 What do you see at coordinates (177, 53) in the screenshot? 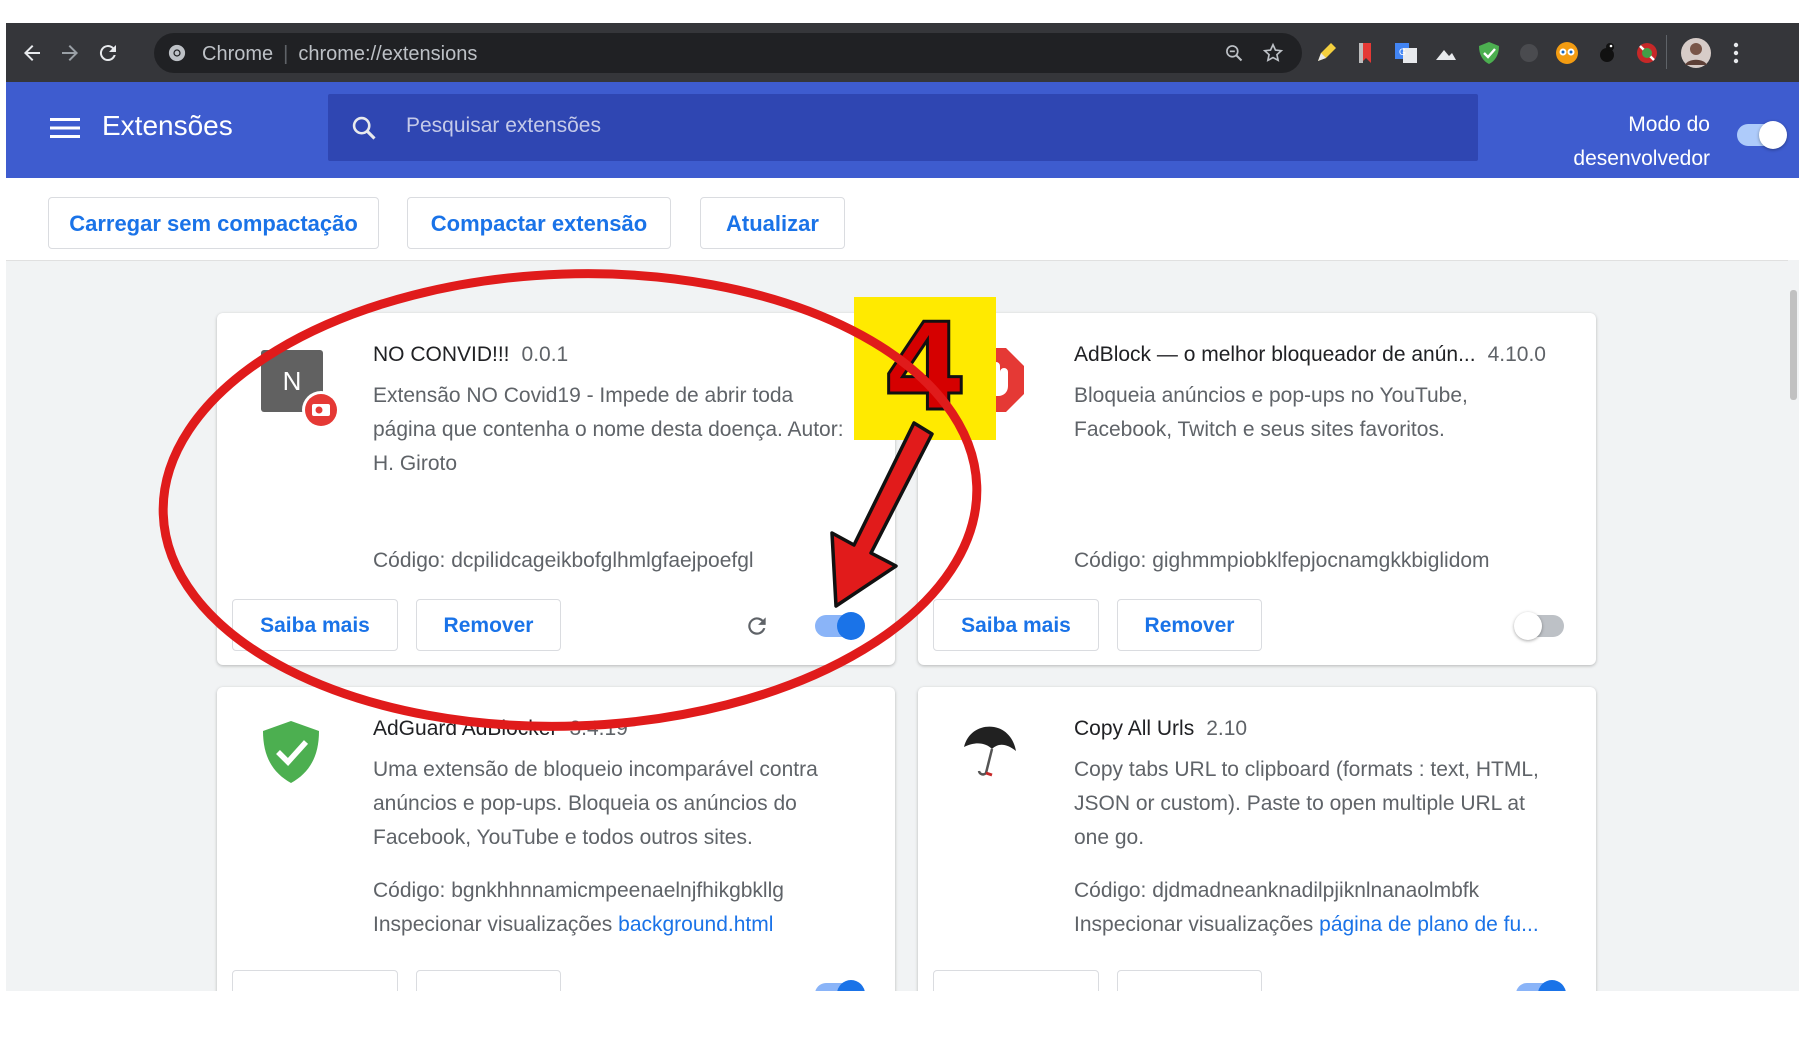
I see `chrome-icon` at bounding box center [177, 53].